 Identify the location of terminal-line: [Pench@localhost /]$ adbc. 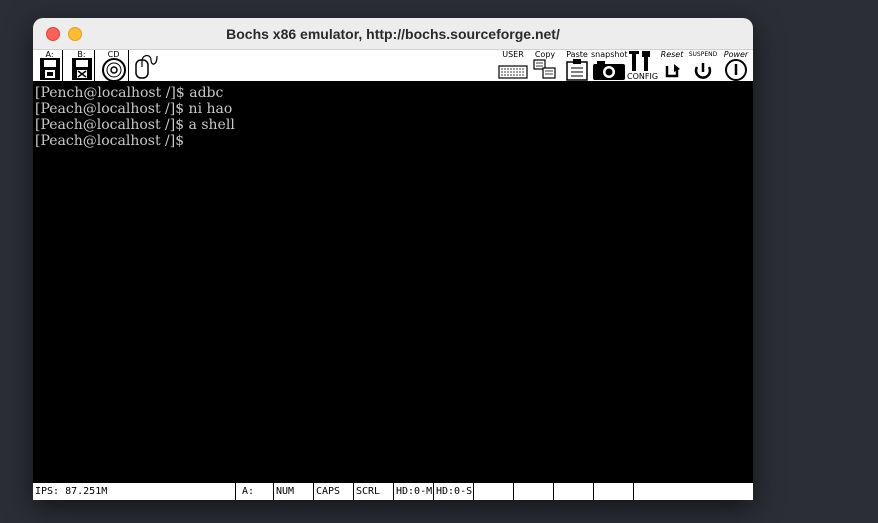
(129, 93).